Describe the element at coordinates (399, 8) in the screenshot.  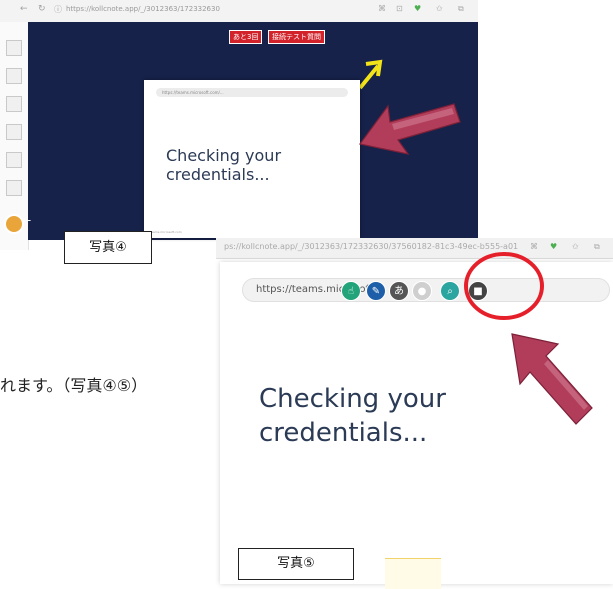
I see `extension-icon: ⊡` at that location.